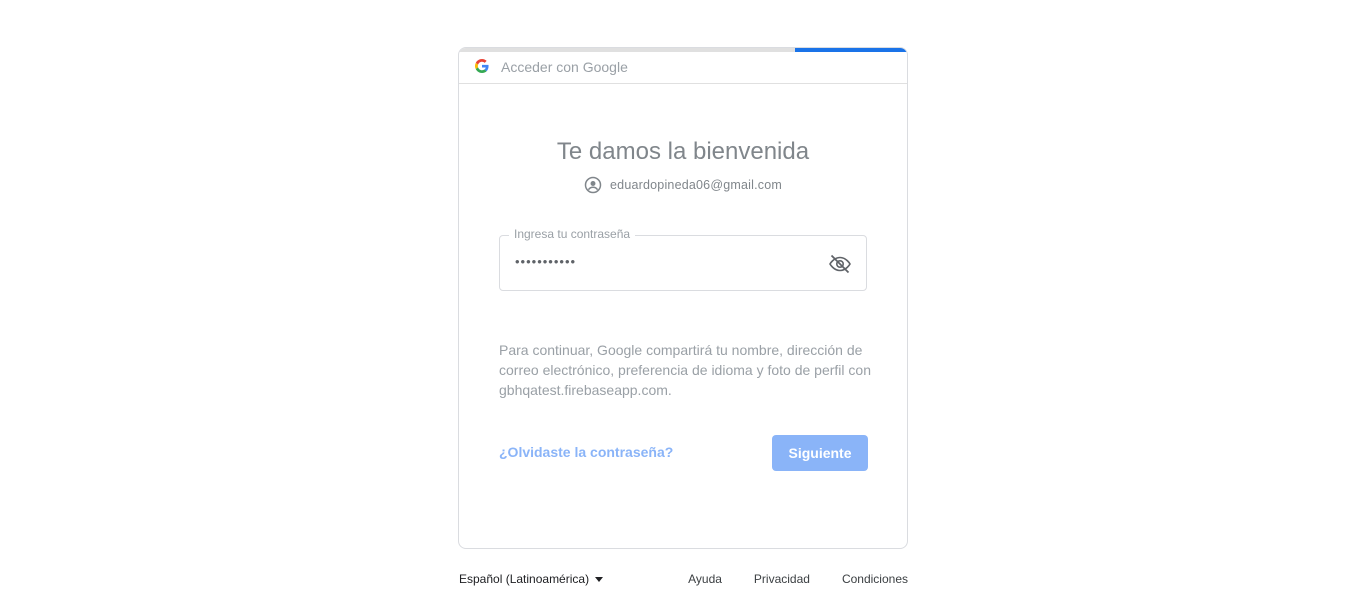  Describe the element at coordinates (599, 579) in the screenshot. I see `caret-down-icon` at that location.